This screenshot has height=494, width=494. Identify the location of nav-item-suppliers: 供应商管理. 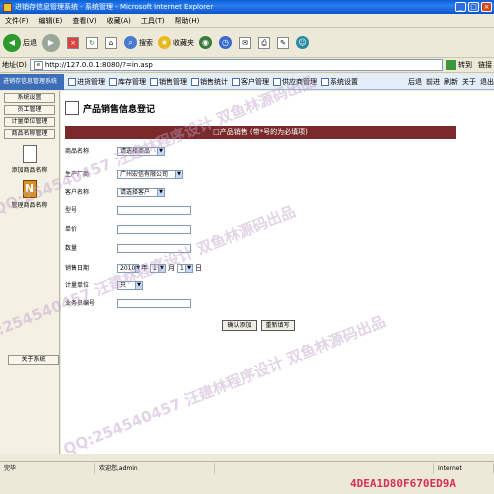
(295, 82).